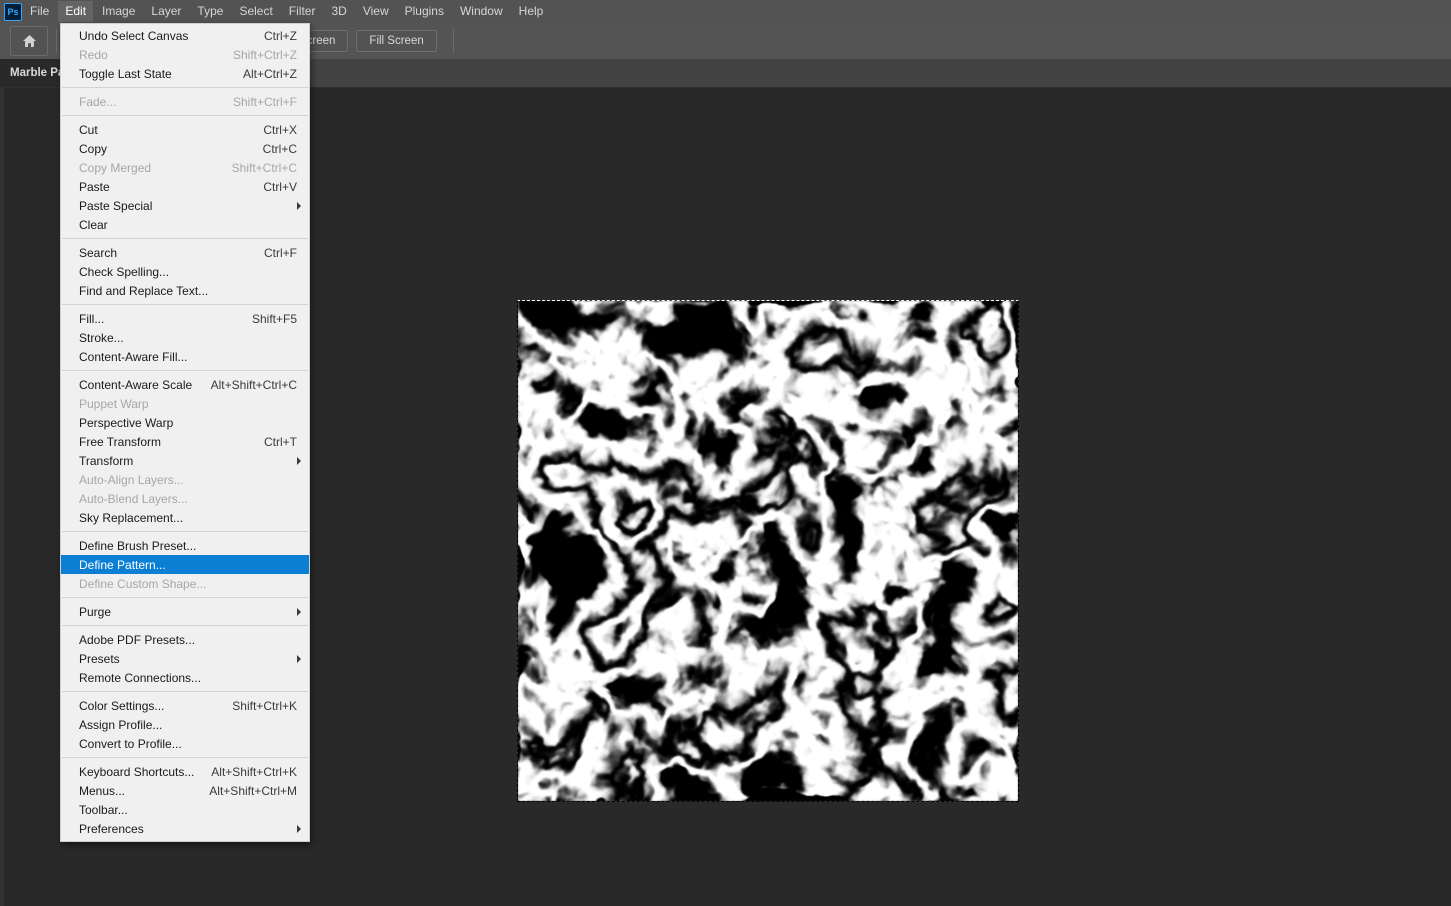 This screenshot has width=1451, height=906. Describe the element at coordinates (185, 186) in the screenshot. I see `menu-item-paste: Paste Ctrl+V` at that location.